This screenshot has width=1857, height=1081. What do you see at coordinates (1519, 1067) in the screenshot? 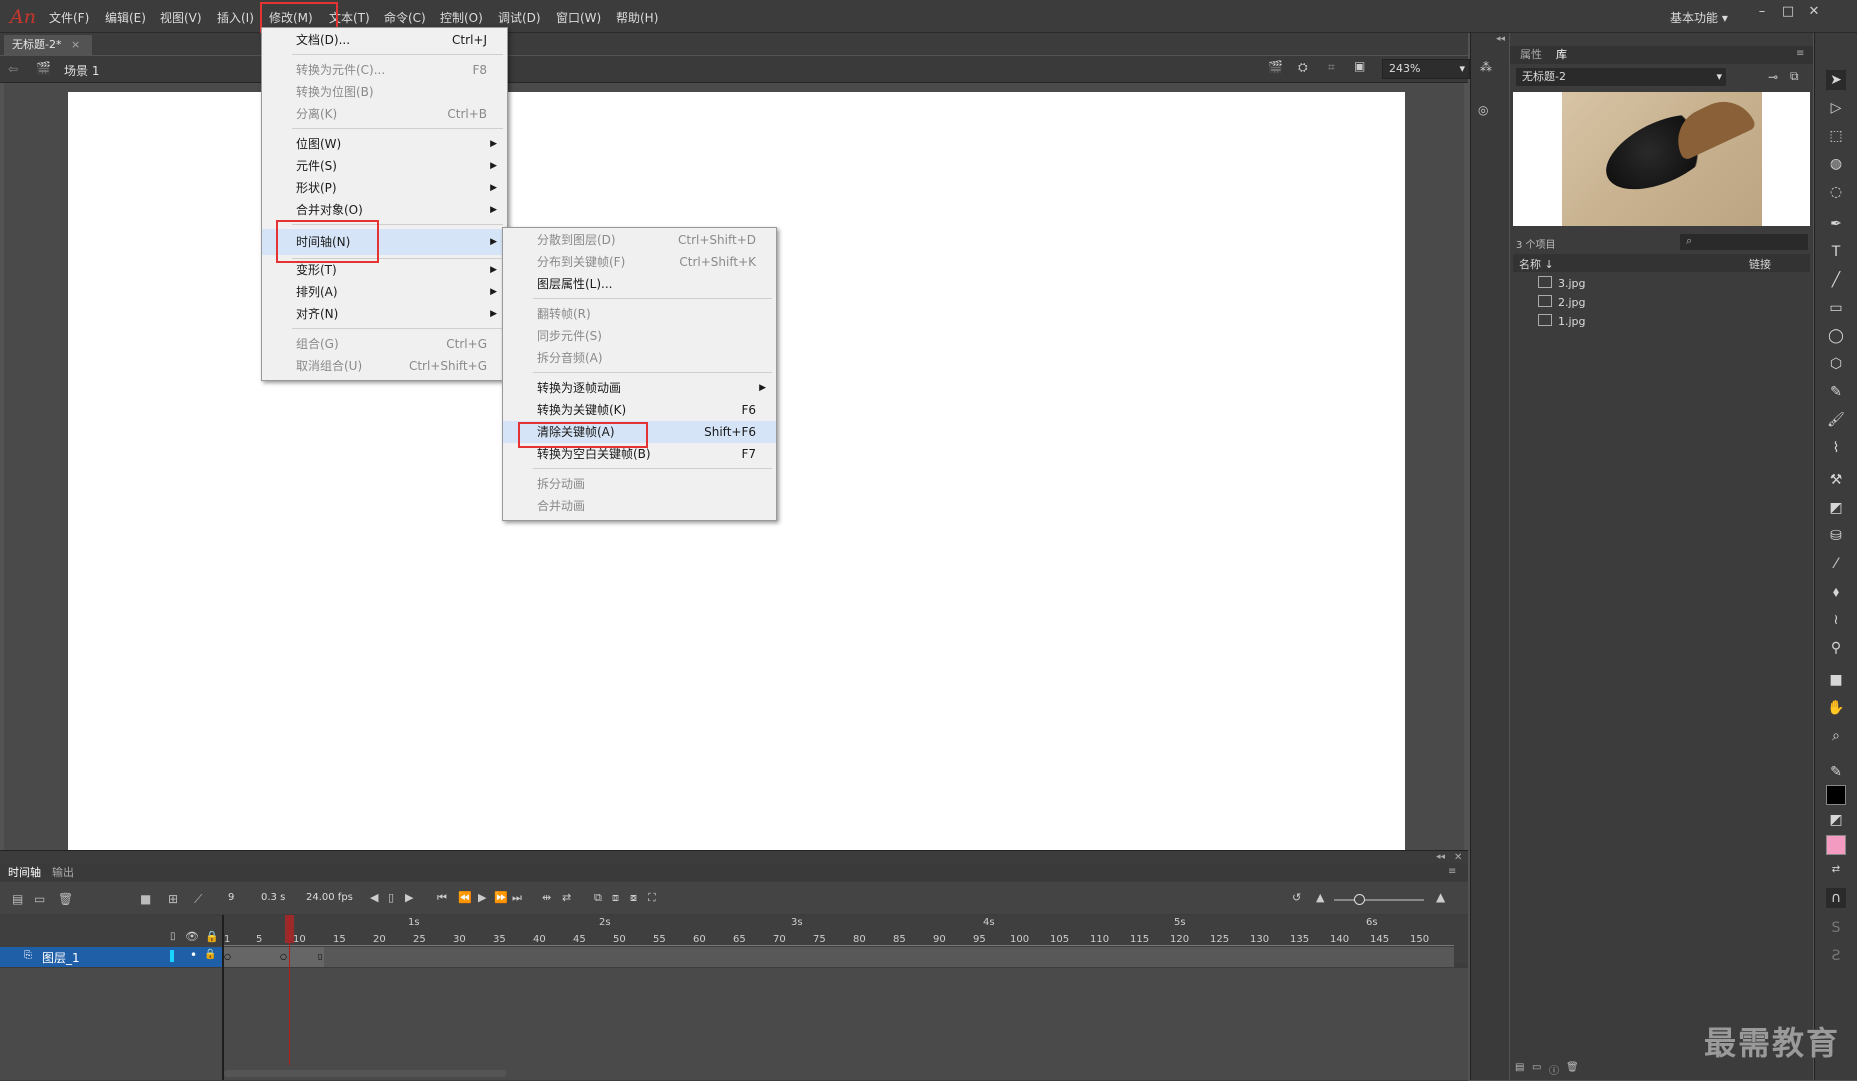
I see `new-symbol-icon: ▤` at bounding box center [1519, 1067].